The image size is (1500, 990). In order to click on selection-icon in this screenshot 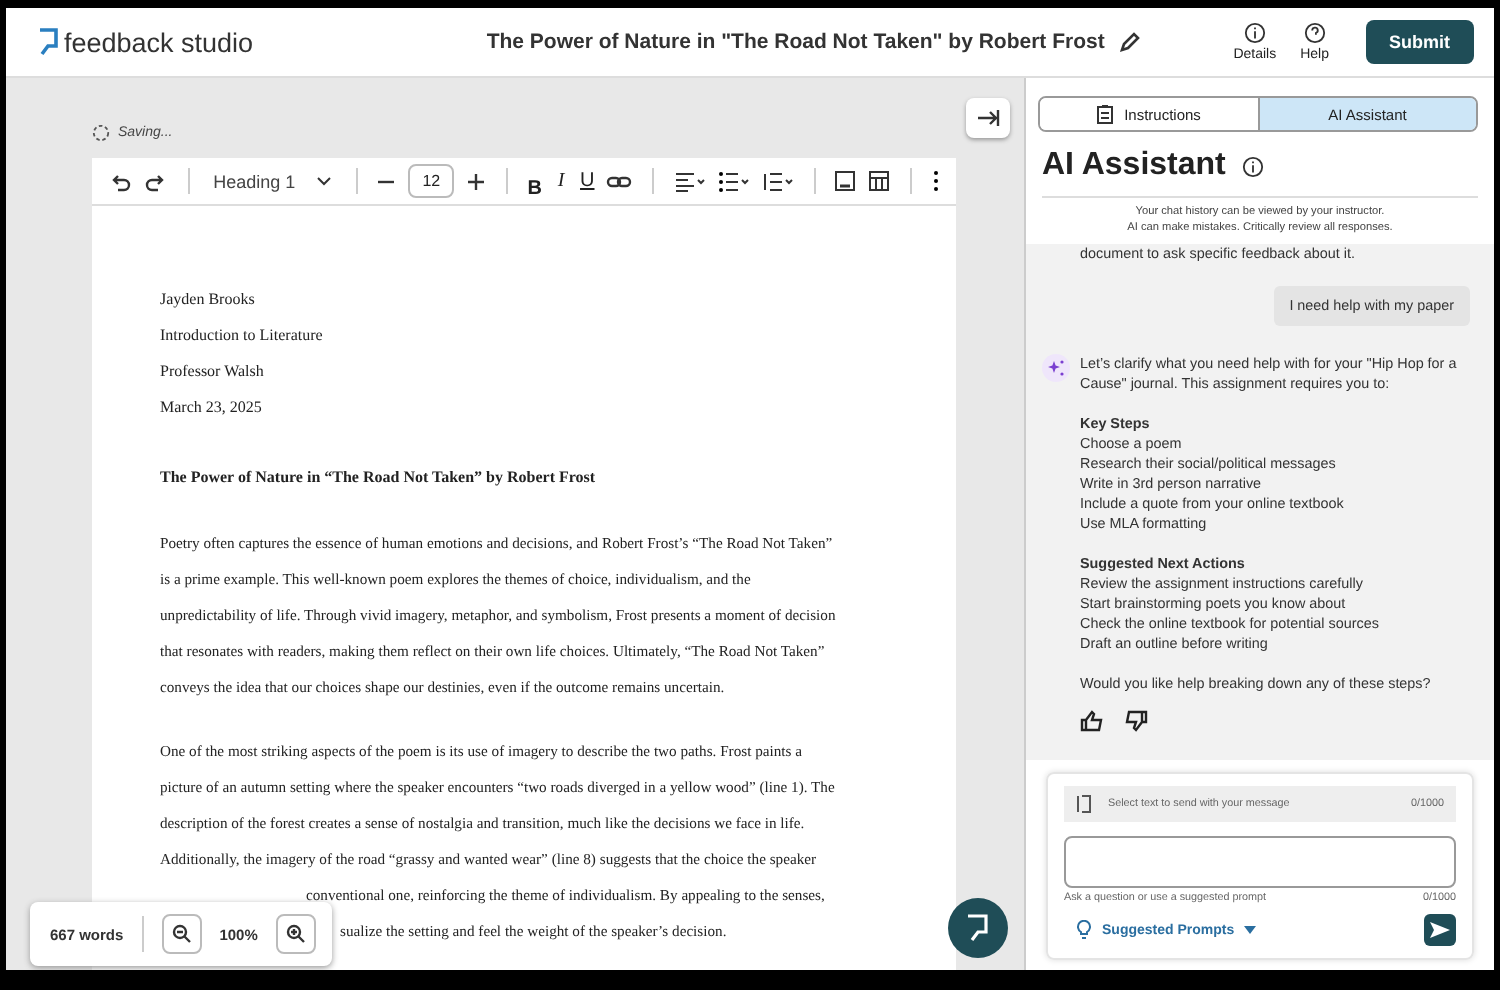, I will do `click(1084, 804)`.